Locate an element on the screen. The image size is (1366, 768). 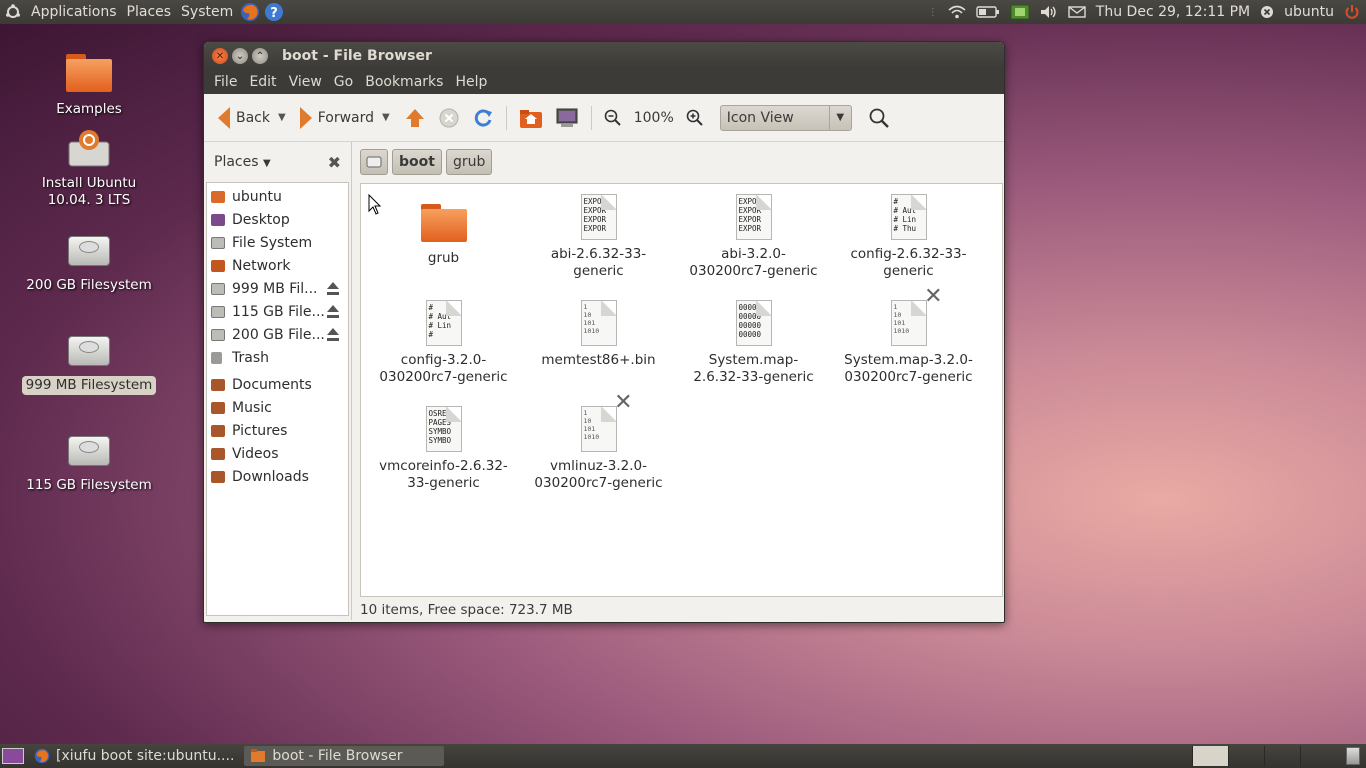
back-history-dropdown: ▼ is located at coordinates (282, 117).